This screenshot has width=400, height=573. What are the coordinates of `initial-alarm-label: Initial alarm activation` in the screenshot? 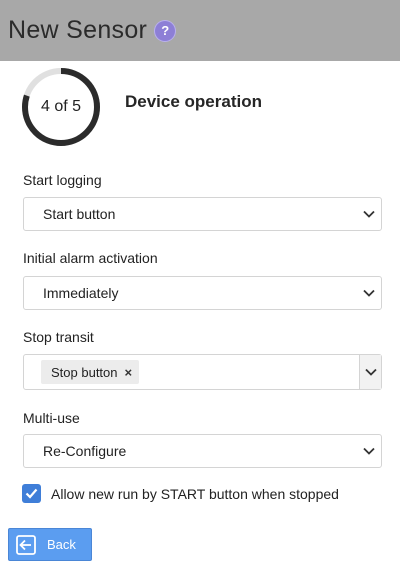 It's located at (90, 258).